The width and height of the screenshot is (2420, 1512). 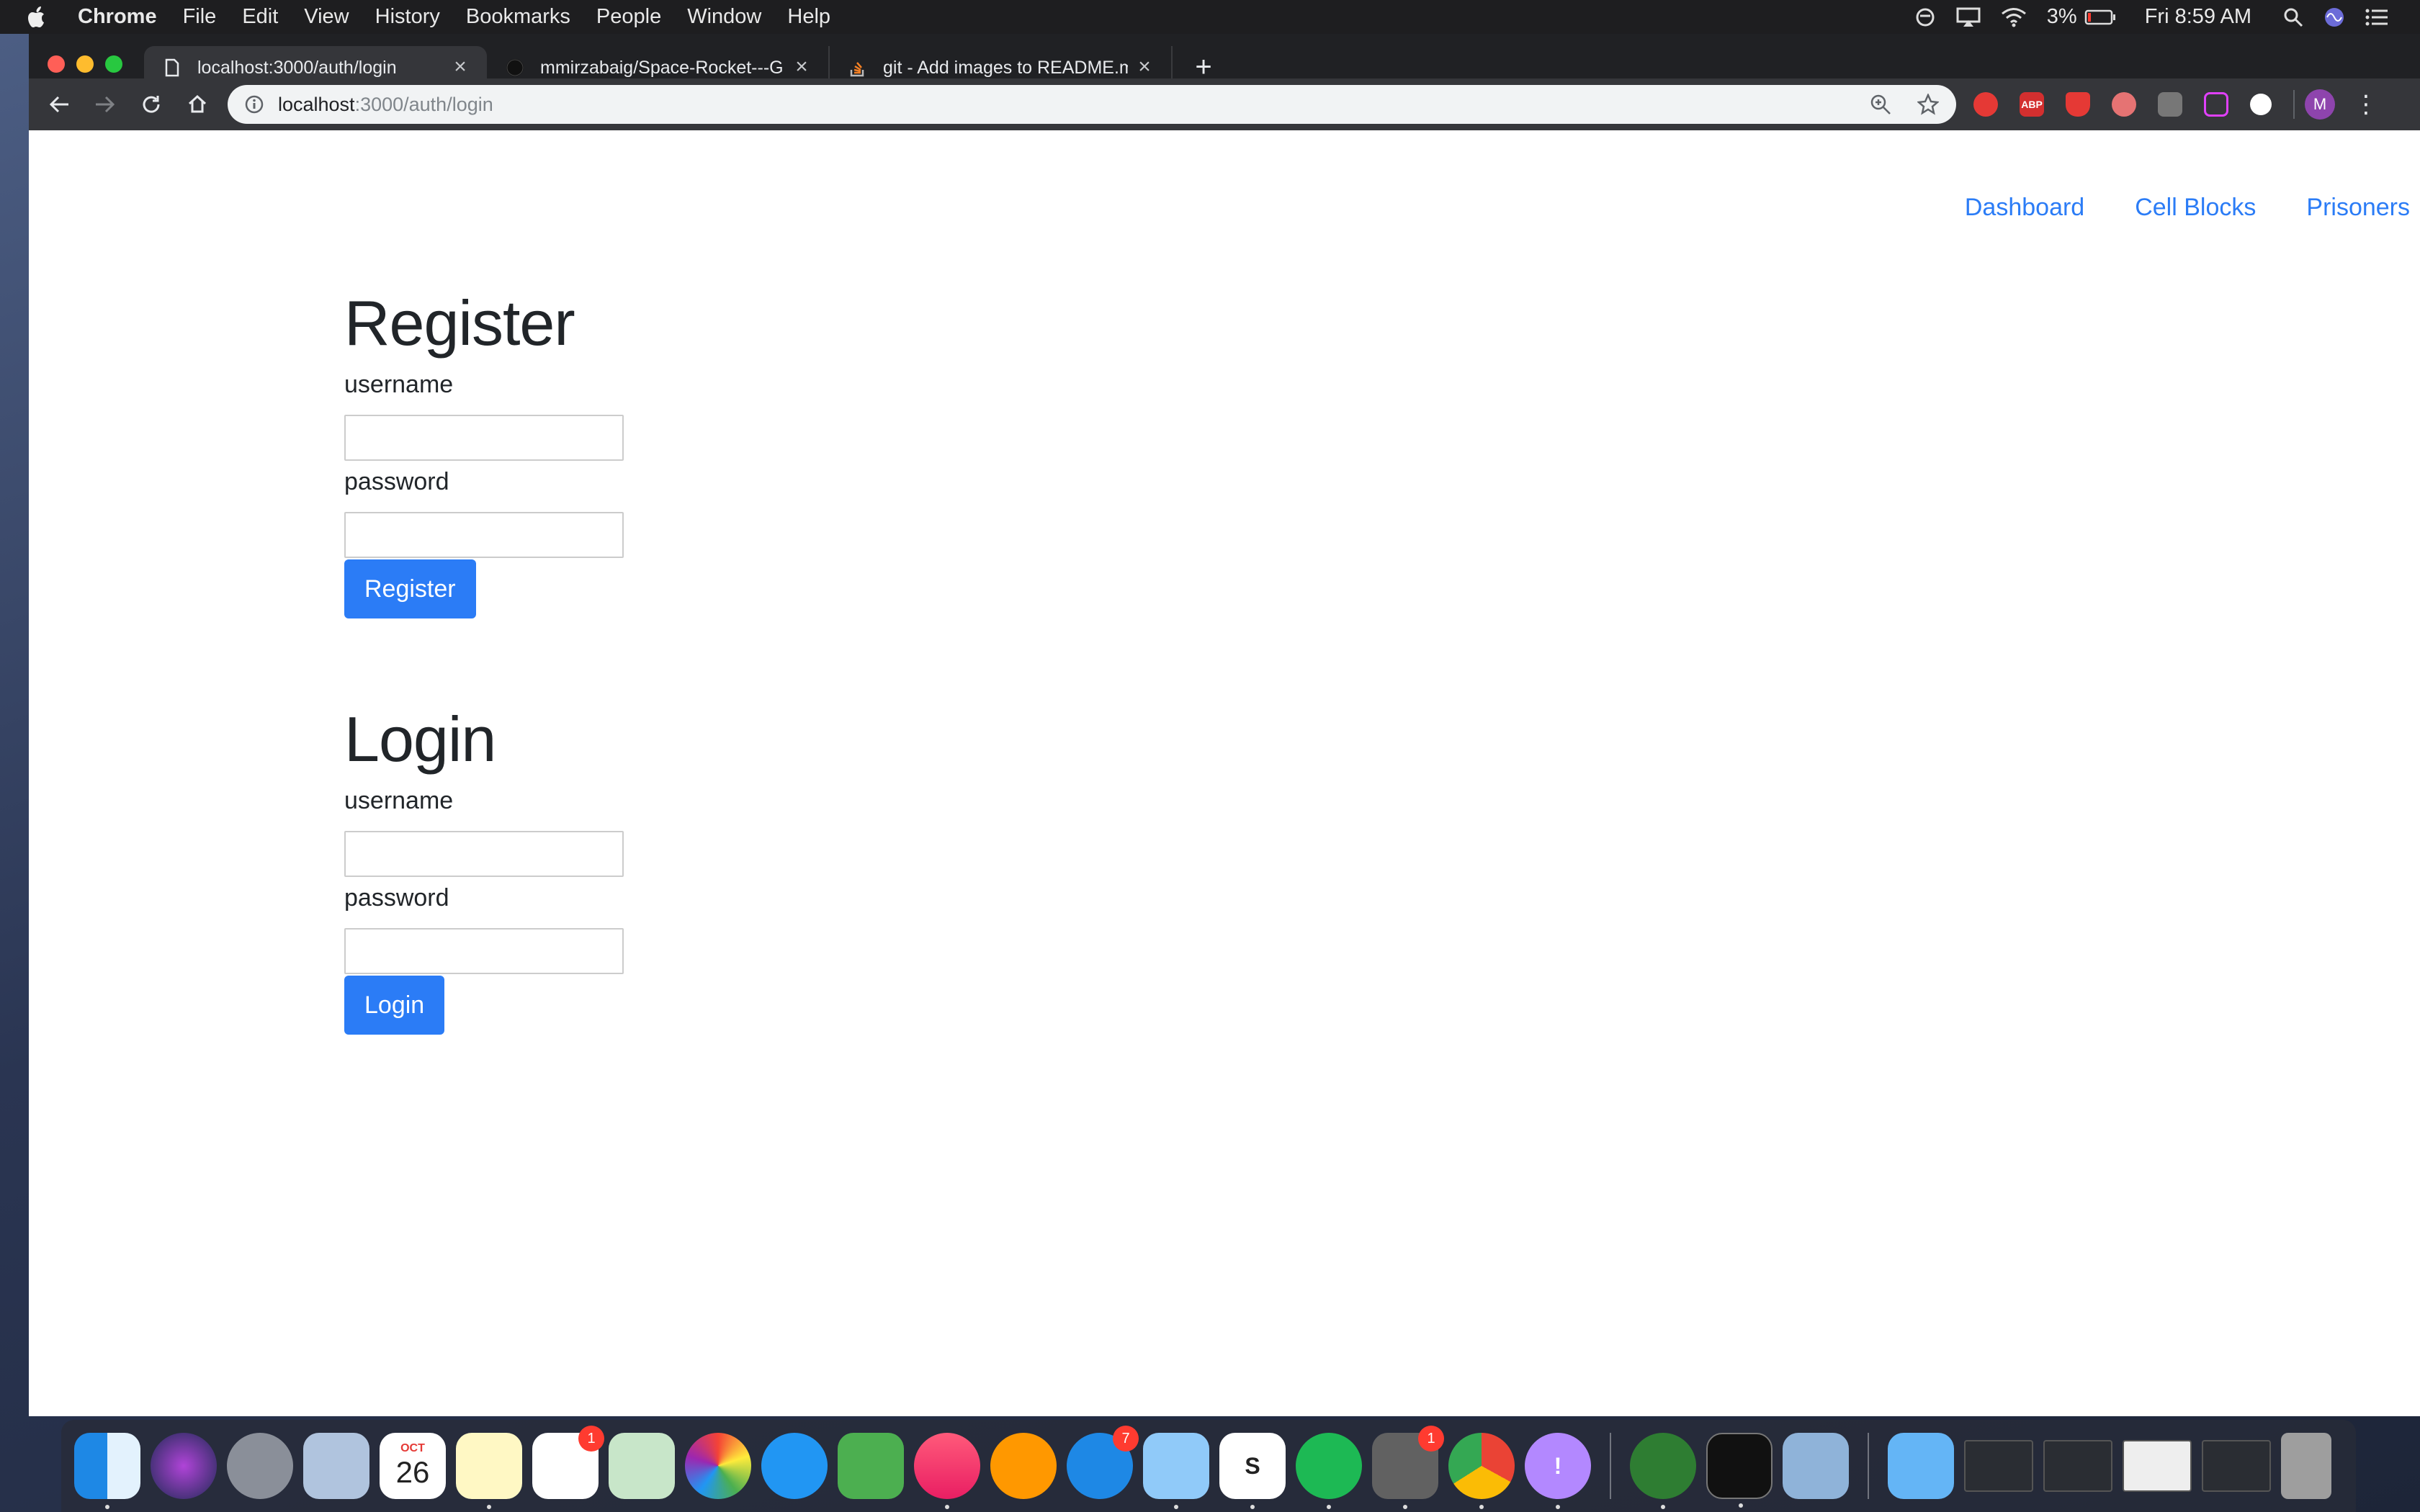 What do you see at coordinates (1431, 1439) in the screenshot?
I see `system-preferences-badge: 1` at bounding box center [1431, 1439].